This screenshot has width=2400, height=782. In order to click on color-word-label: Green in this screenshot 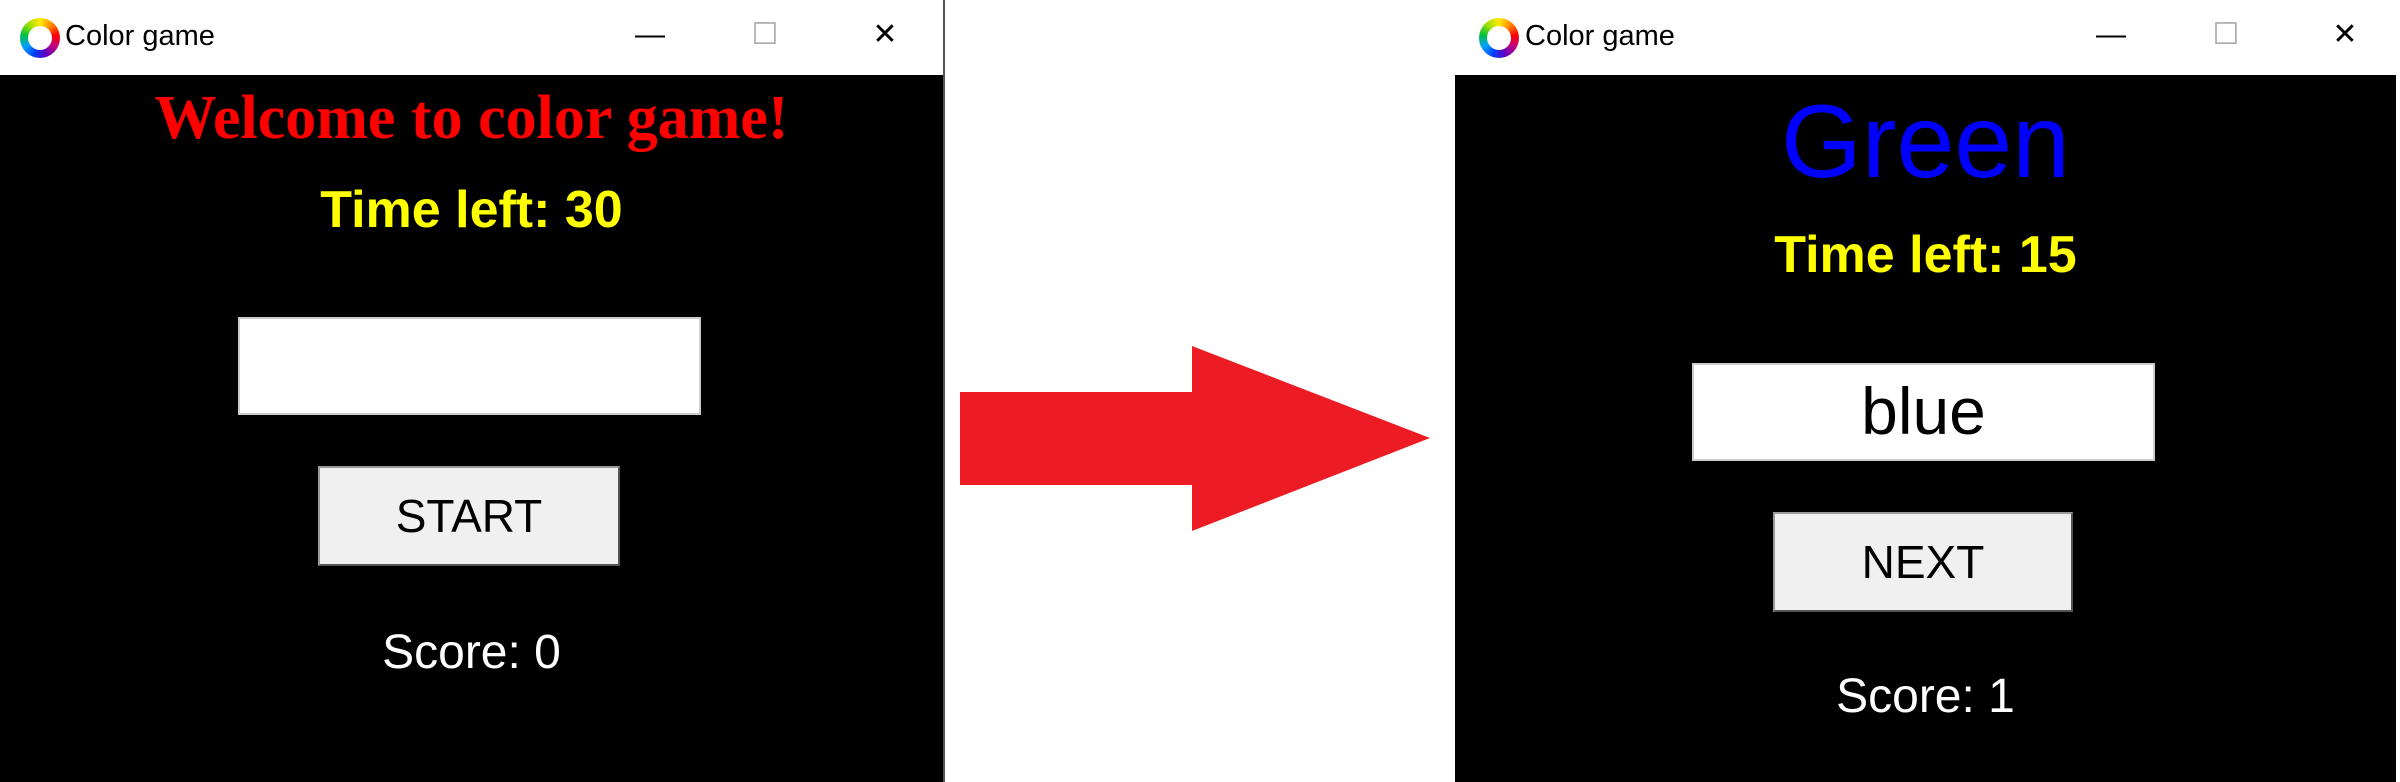, I will do `click(1925, 142)`.